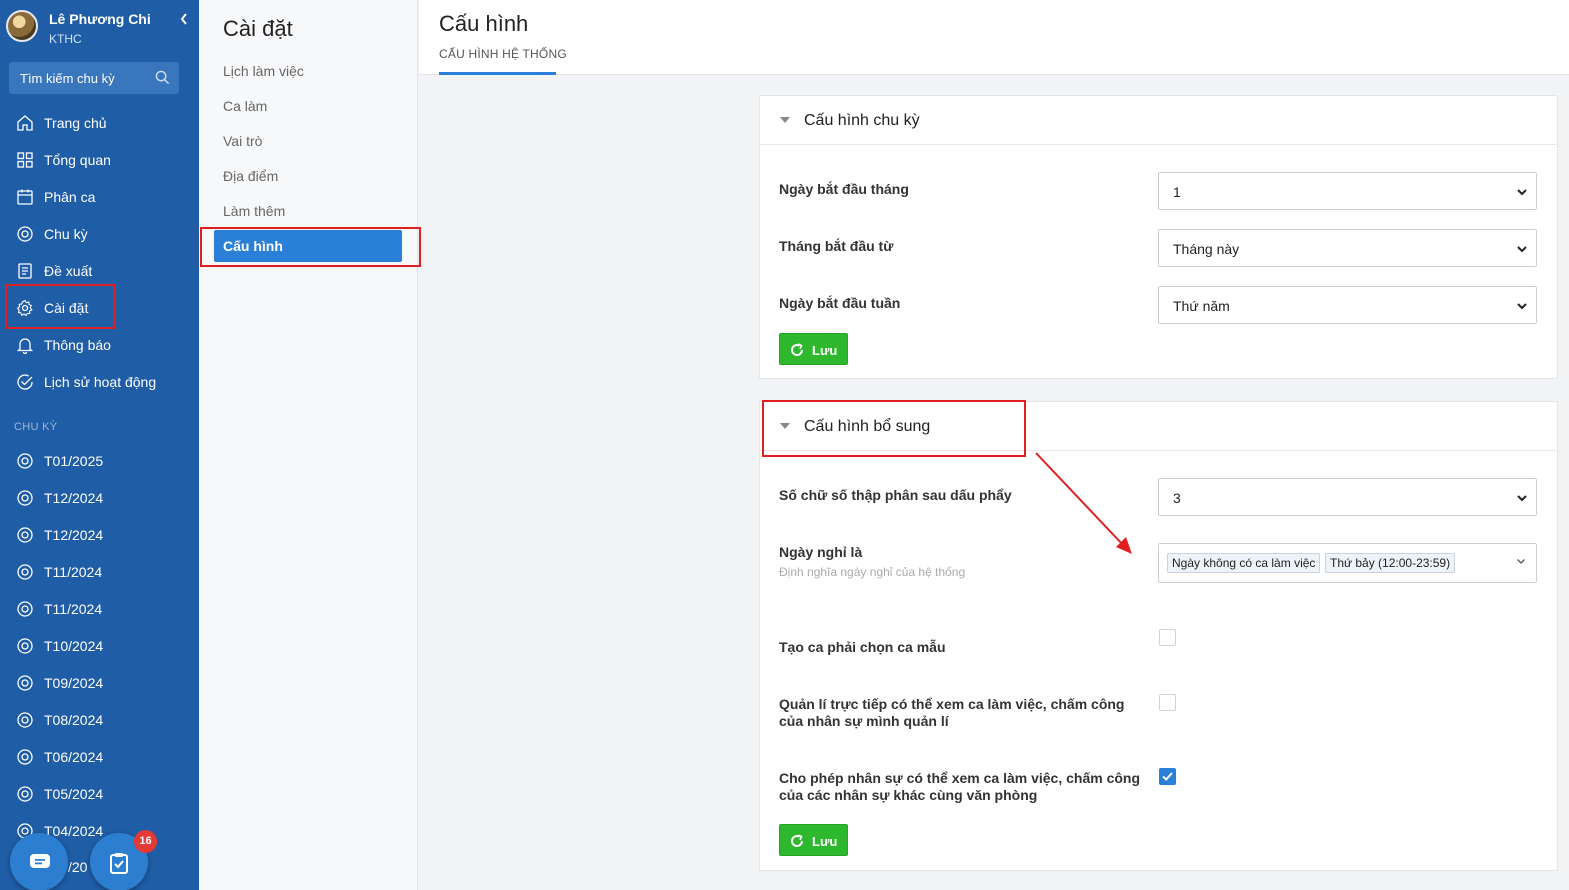  I want to click on user-profile: Lê Phương Chi KTHC, so click(99, 28).